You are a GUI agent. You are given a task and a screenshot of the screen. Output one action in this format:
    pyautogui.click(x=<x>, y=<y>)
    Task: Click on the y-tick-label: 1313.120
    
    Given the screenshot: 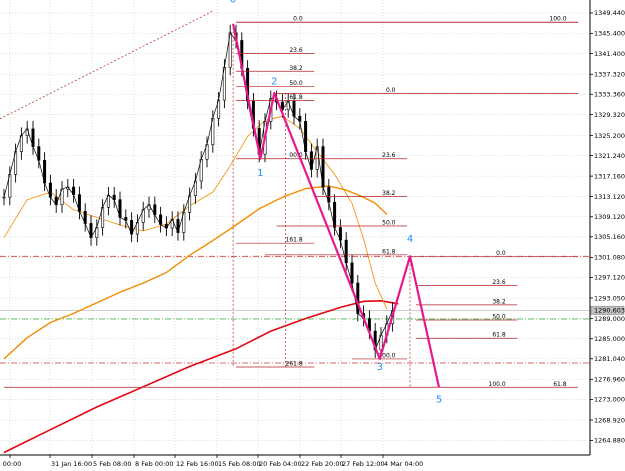 What is the action you would take?
    pyautogui.click(x=609, y=197)
    